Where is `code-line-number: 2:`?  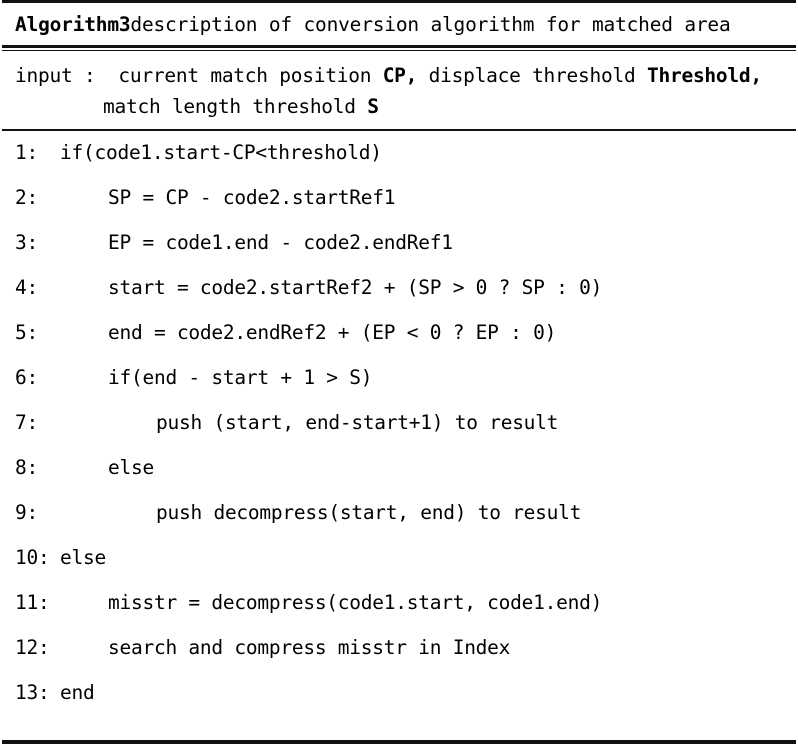 code-line-number: 2: is located at coordinates (26, 197).